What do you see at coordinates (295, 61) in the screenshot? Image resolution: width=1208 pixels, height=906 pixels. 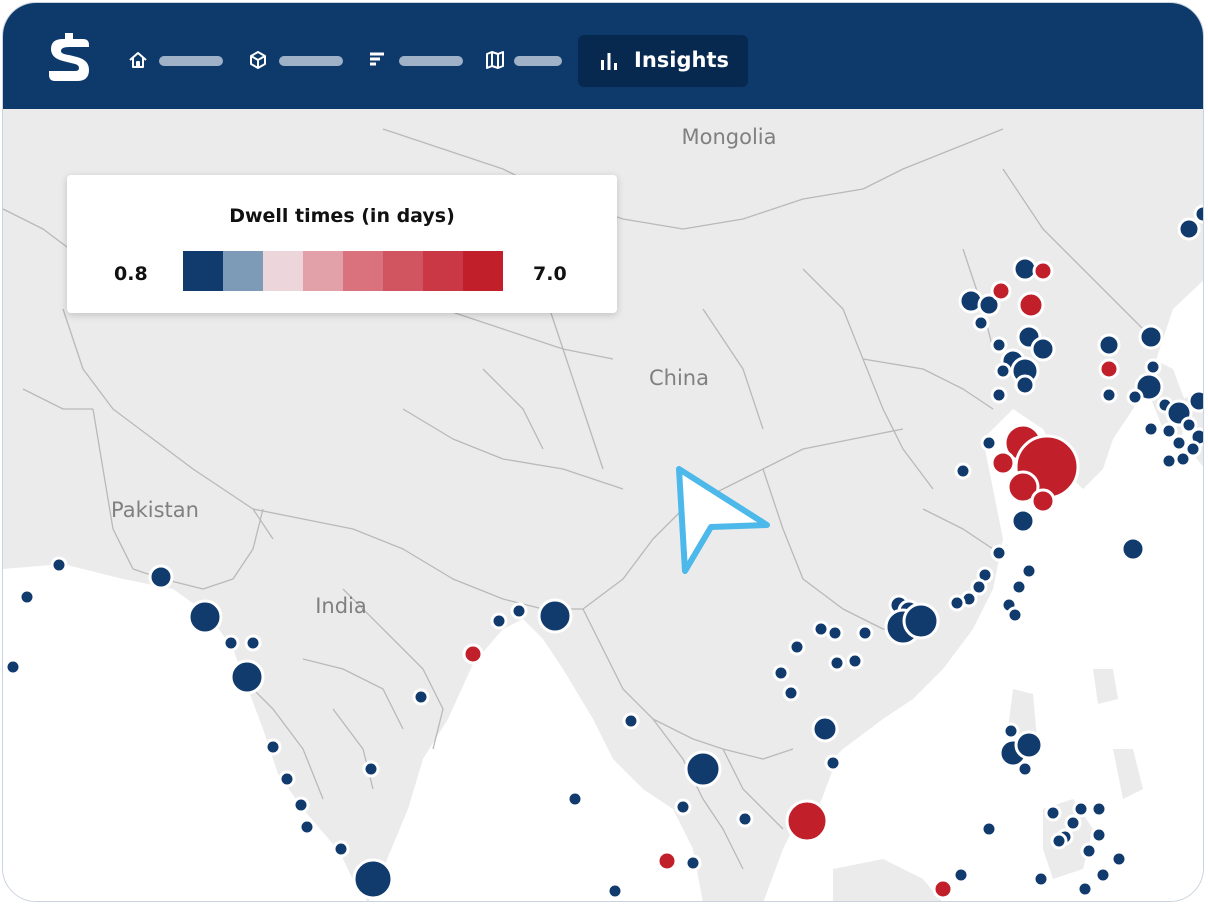 I see `nav-item-packages` at bounding box center [295, 61].